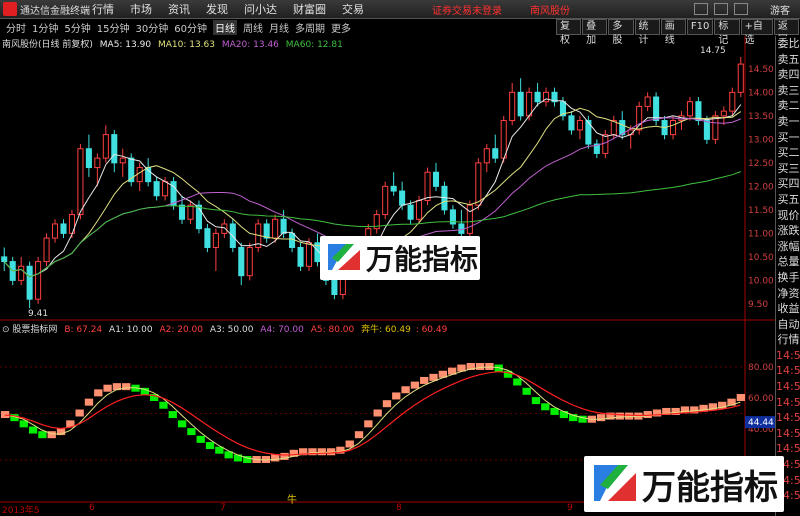  What do you see at coordinates (310, 27) in the screenshot?
I see `tab-multi-period: 多周期` at bounding box center [310, 27].